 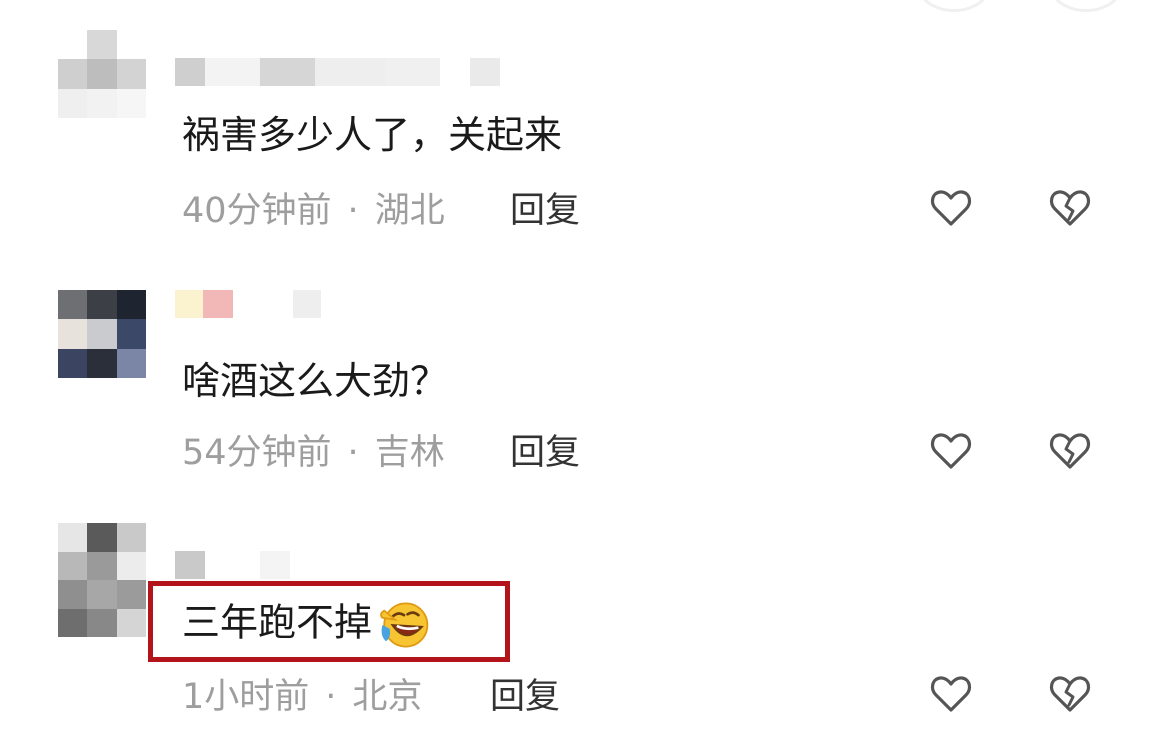 I want to click on comment-text-highlighted: 三年跑不掉, so click(x=308, y=625).